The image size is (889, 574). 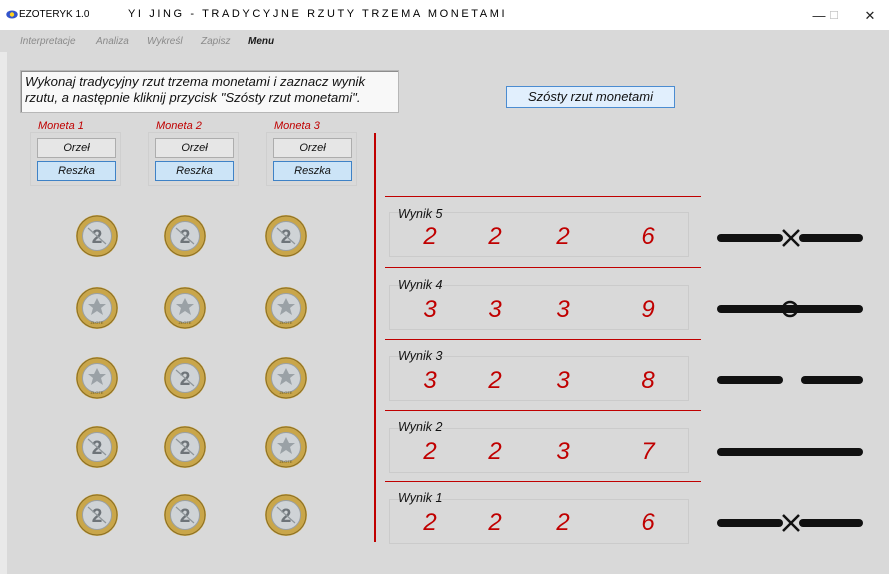 I want to click on result-4-value-1: 3, so click(x=430, y=309).